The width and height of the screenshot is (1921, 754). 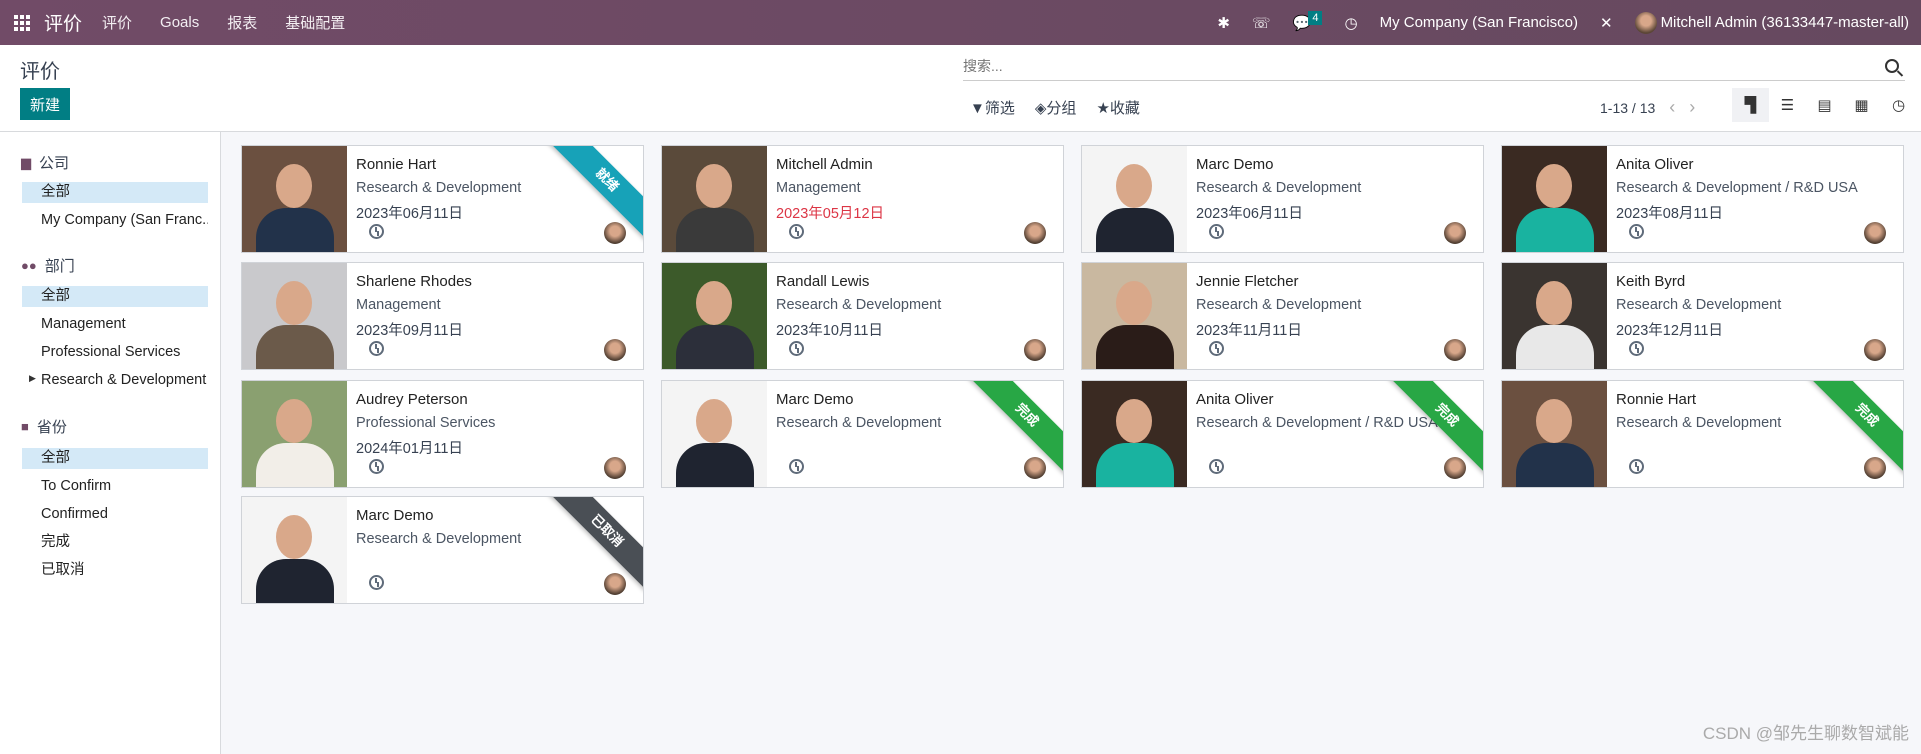 What do you see at coordinates (51, 427) in the screenshot?
I see `section-label: 省份` at bounding box center [51, 427].